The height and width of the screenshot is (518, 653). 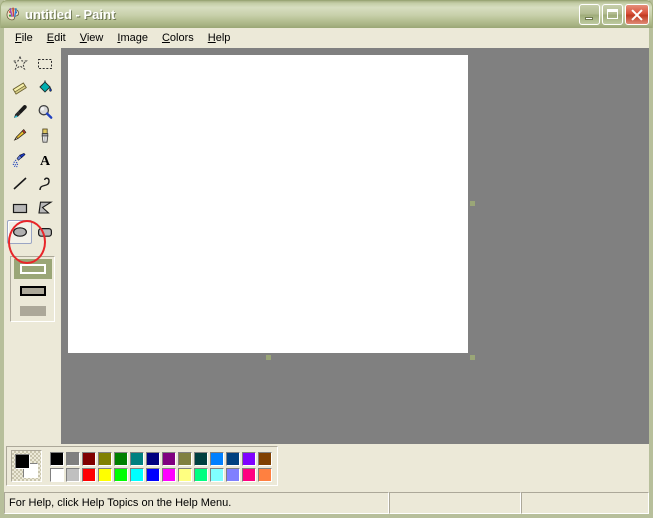 What do you see at coordinates (92, 38) in the screenshot?
I see `menu-view: View` at bounding box center [92, 38].